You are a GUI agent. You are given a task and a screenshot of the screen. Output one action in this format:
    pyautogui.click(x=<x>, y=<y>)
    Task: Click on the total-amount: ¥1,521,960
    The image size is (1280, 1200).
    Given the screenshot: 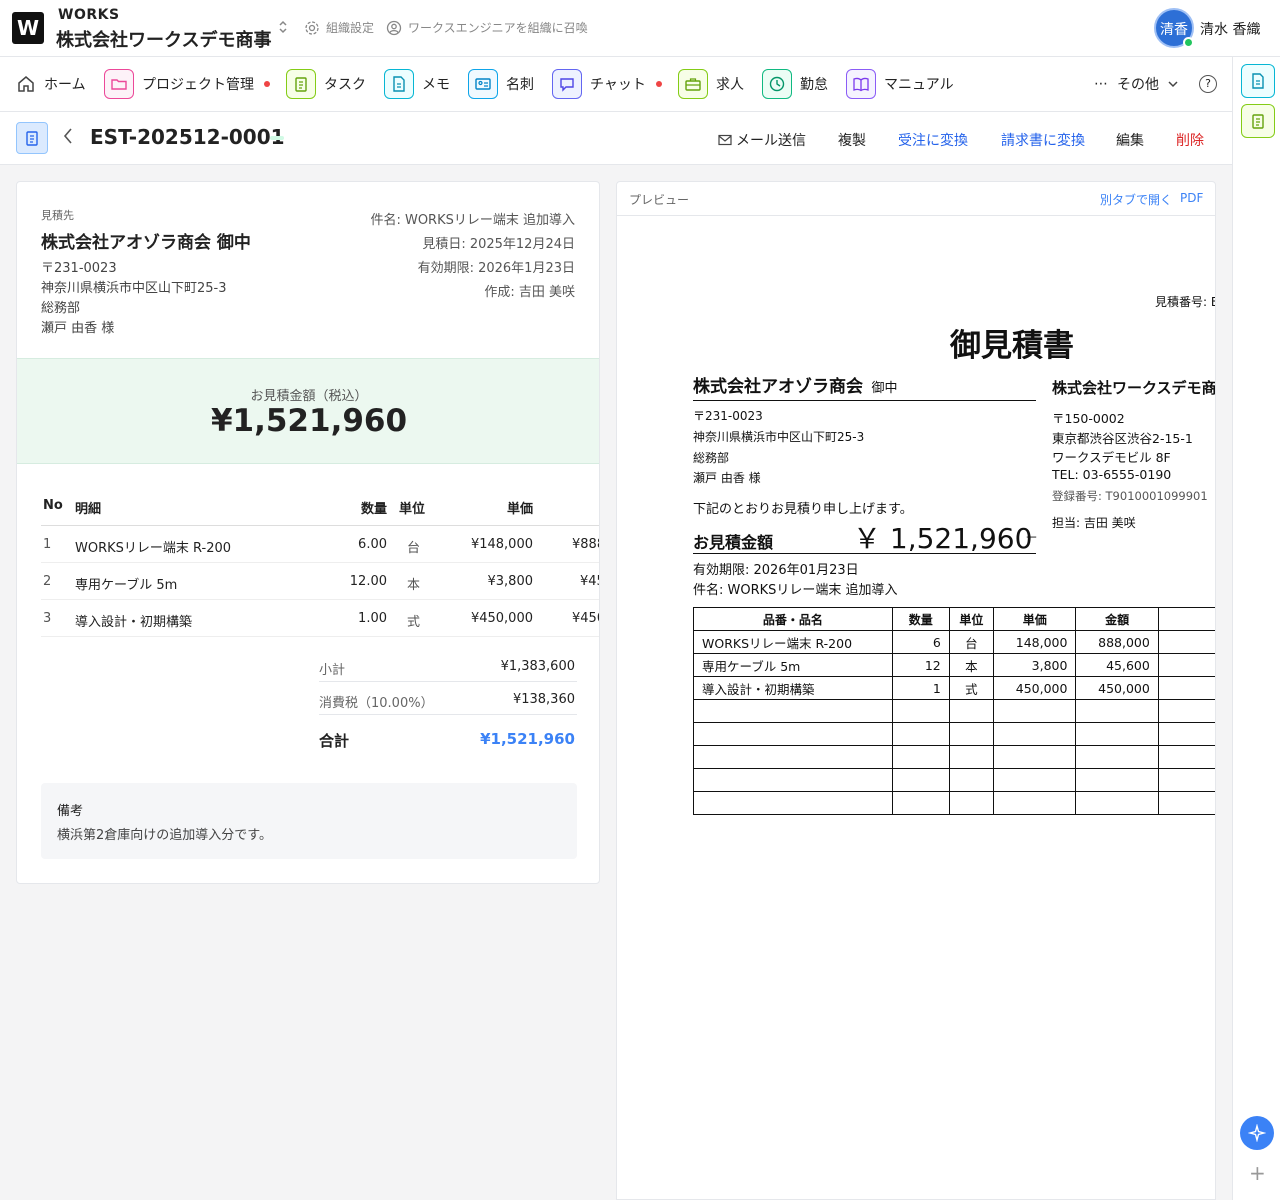 What is the action you would take?
    pyautogui.click(x=309, y=421)
    